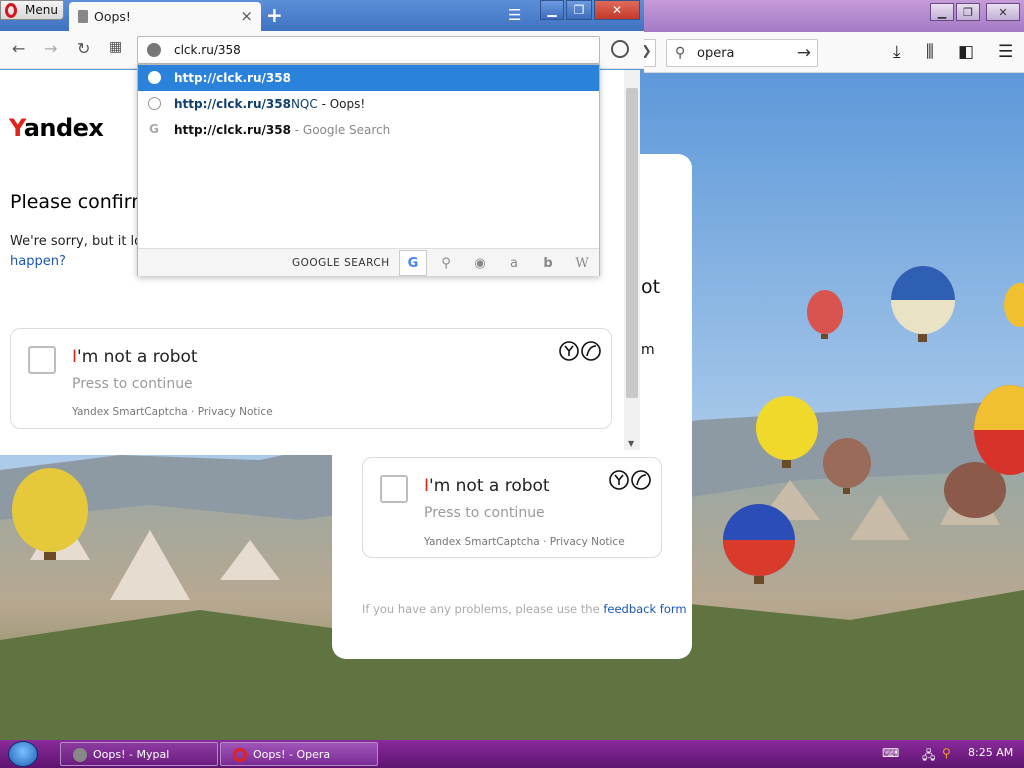 The image size is (1024, 768). What do you see at coordinates (632, 243) in the screenshot?
I see `scrollbar-thumb` at bounding box center [632, 243].